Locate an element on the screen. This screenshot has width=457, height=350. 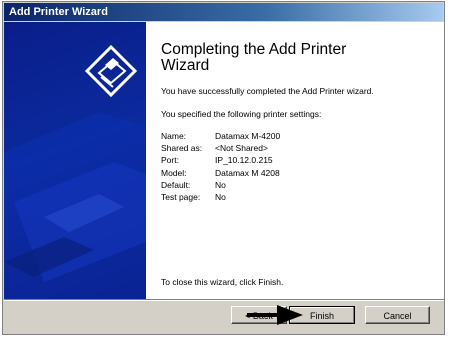
title-bar: Add Printer Wizard is located at coordinates (223, 12).